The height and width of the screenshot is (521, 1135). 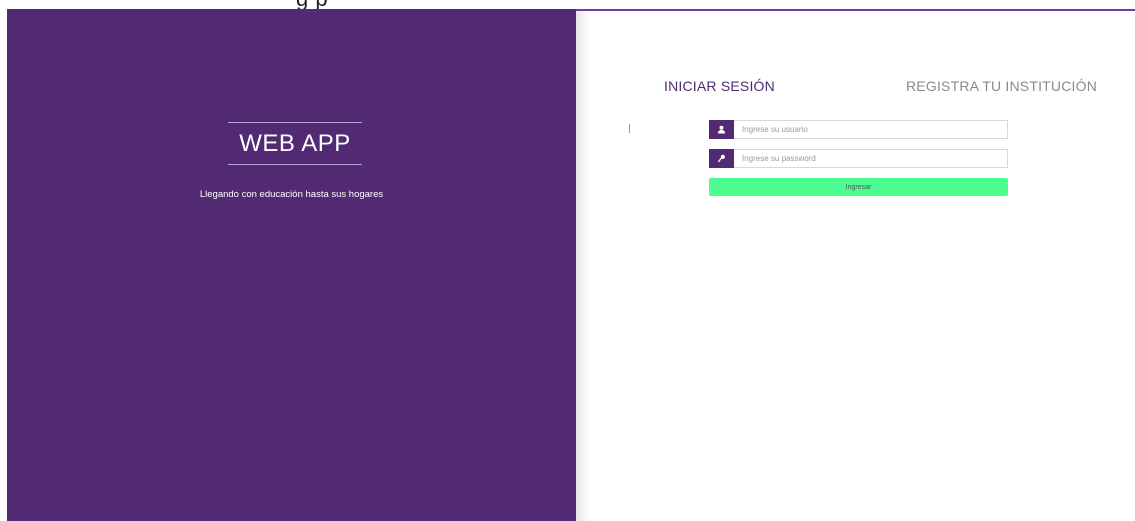 I want to click on brand-block: WEB APP, so click(x=295, y=143).